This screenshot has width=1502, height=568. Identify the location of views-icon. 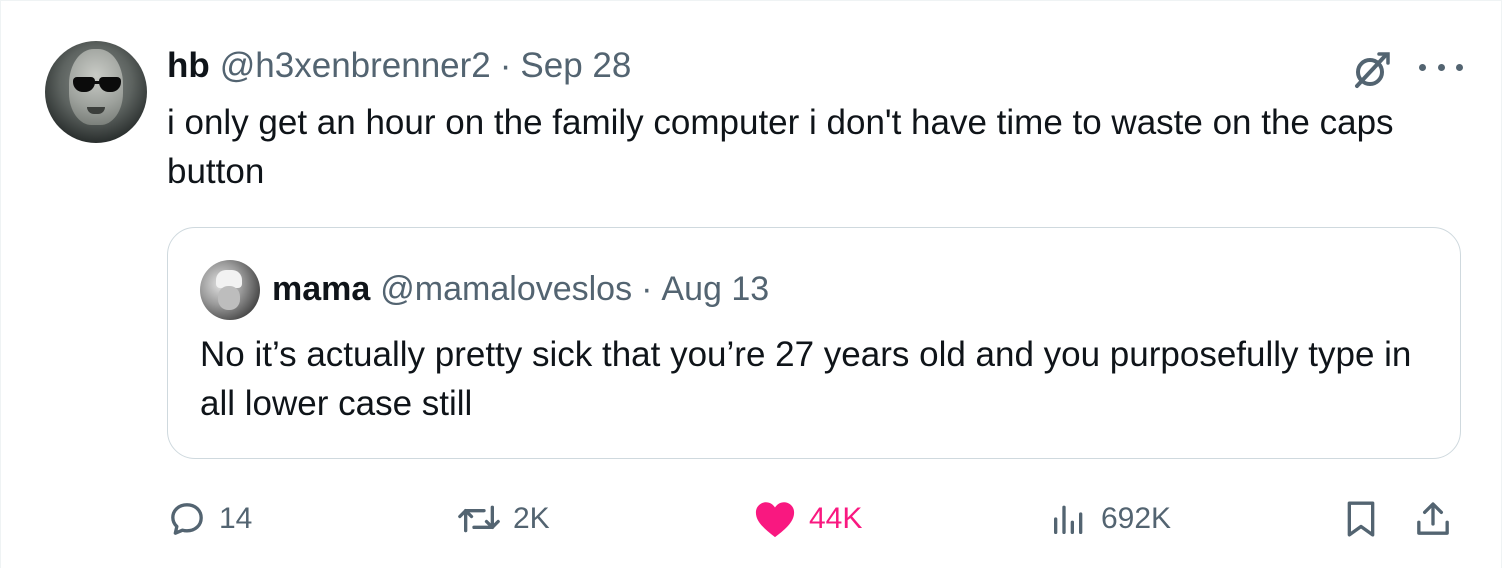
(1068, 519).